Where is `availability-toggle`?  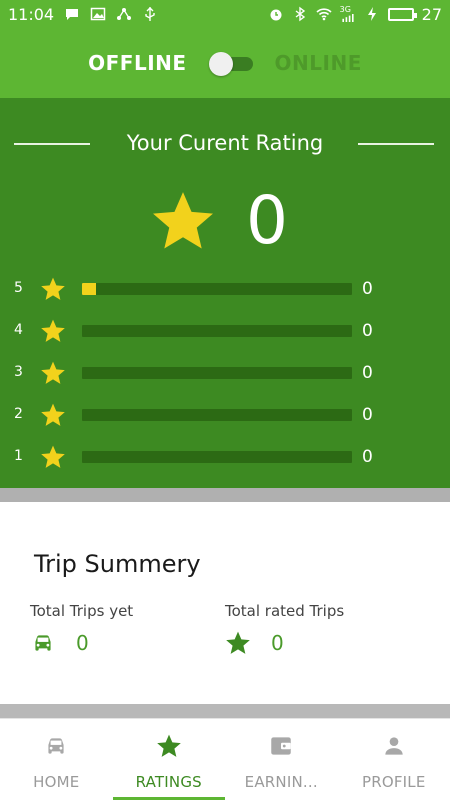
availability-toggle is located at coordinates (230, 64).